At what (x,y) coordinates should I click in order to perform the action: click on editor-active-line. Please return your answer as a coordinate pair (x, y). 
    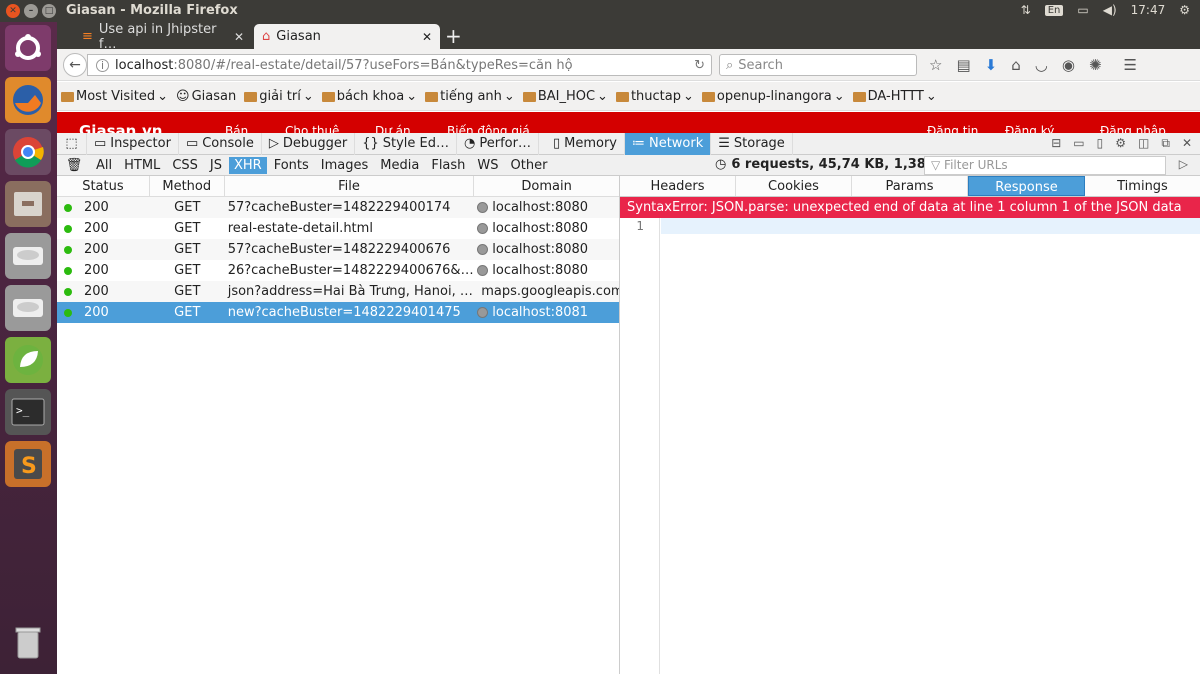
    Looking at the image, I should click on (930, 226).